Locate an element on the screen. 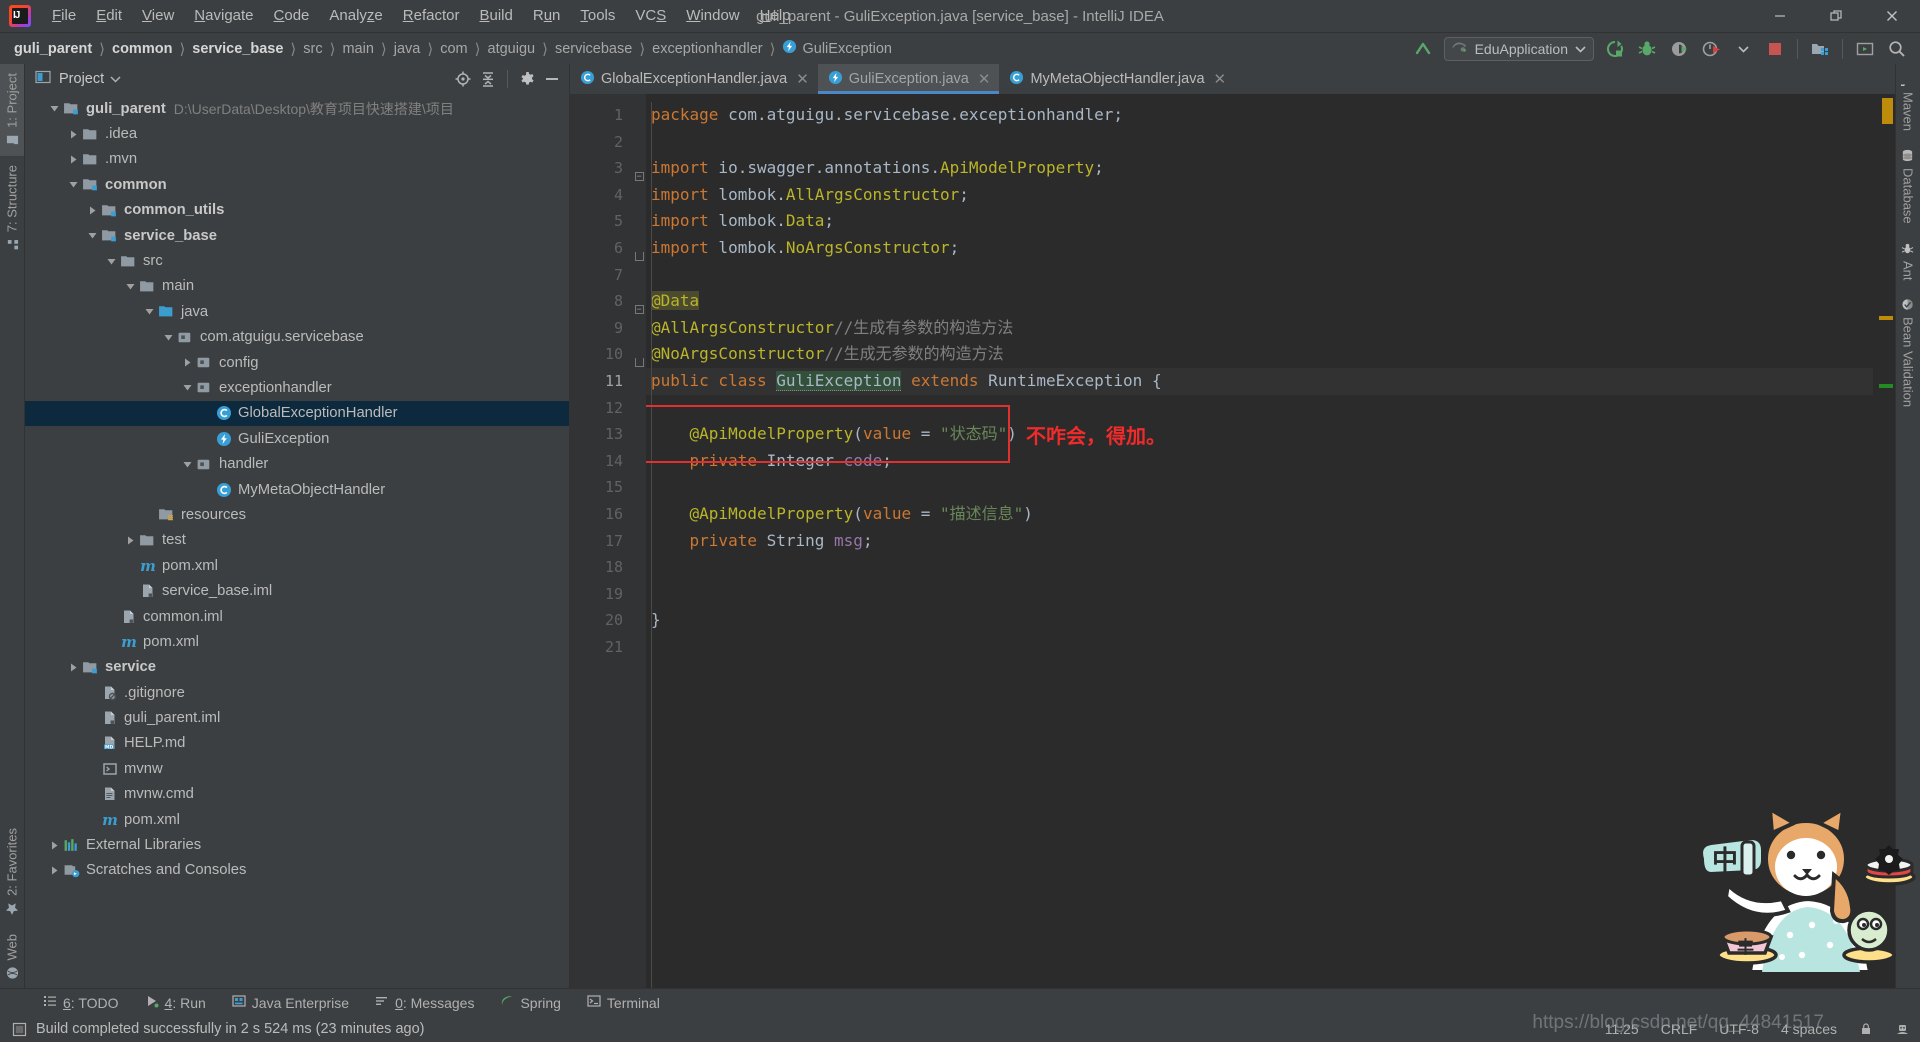 This screenshot has height=1042, width=1920. line-number: 1 is located at coordinates (601, 115).